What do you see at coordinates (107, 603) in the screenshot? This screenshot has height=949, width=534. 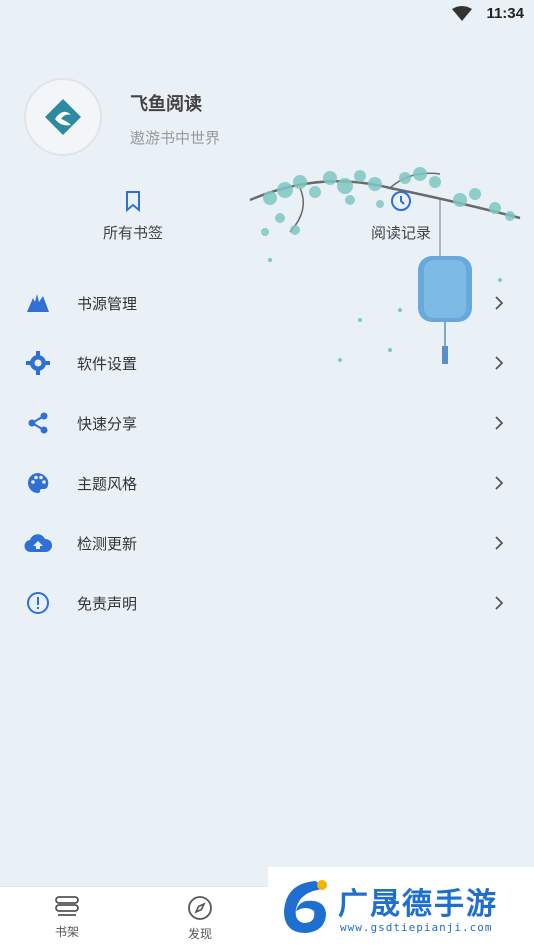 I see `menu-item-label: 免责声明` at bounding box center [107, 603].